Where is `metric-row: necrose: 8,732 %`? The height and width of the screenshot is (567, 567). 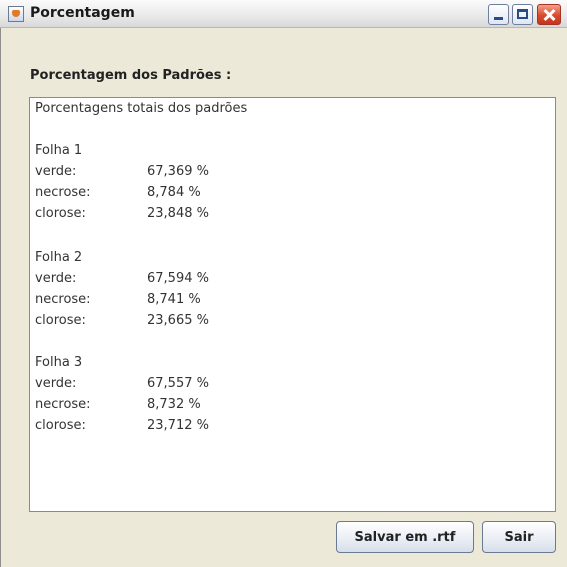 metric-row: necrose: 8,732 % is located at coordinates (185, 407).